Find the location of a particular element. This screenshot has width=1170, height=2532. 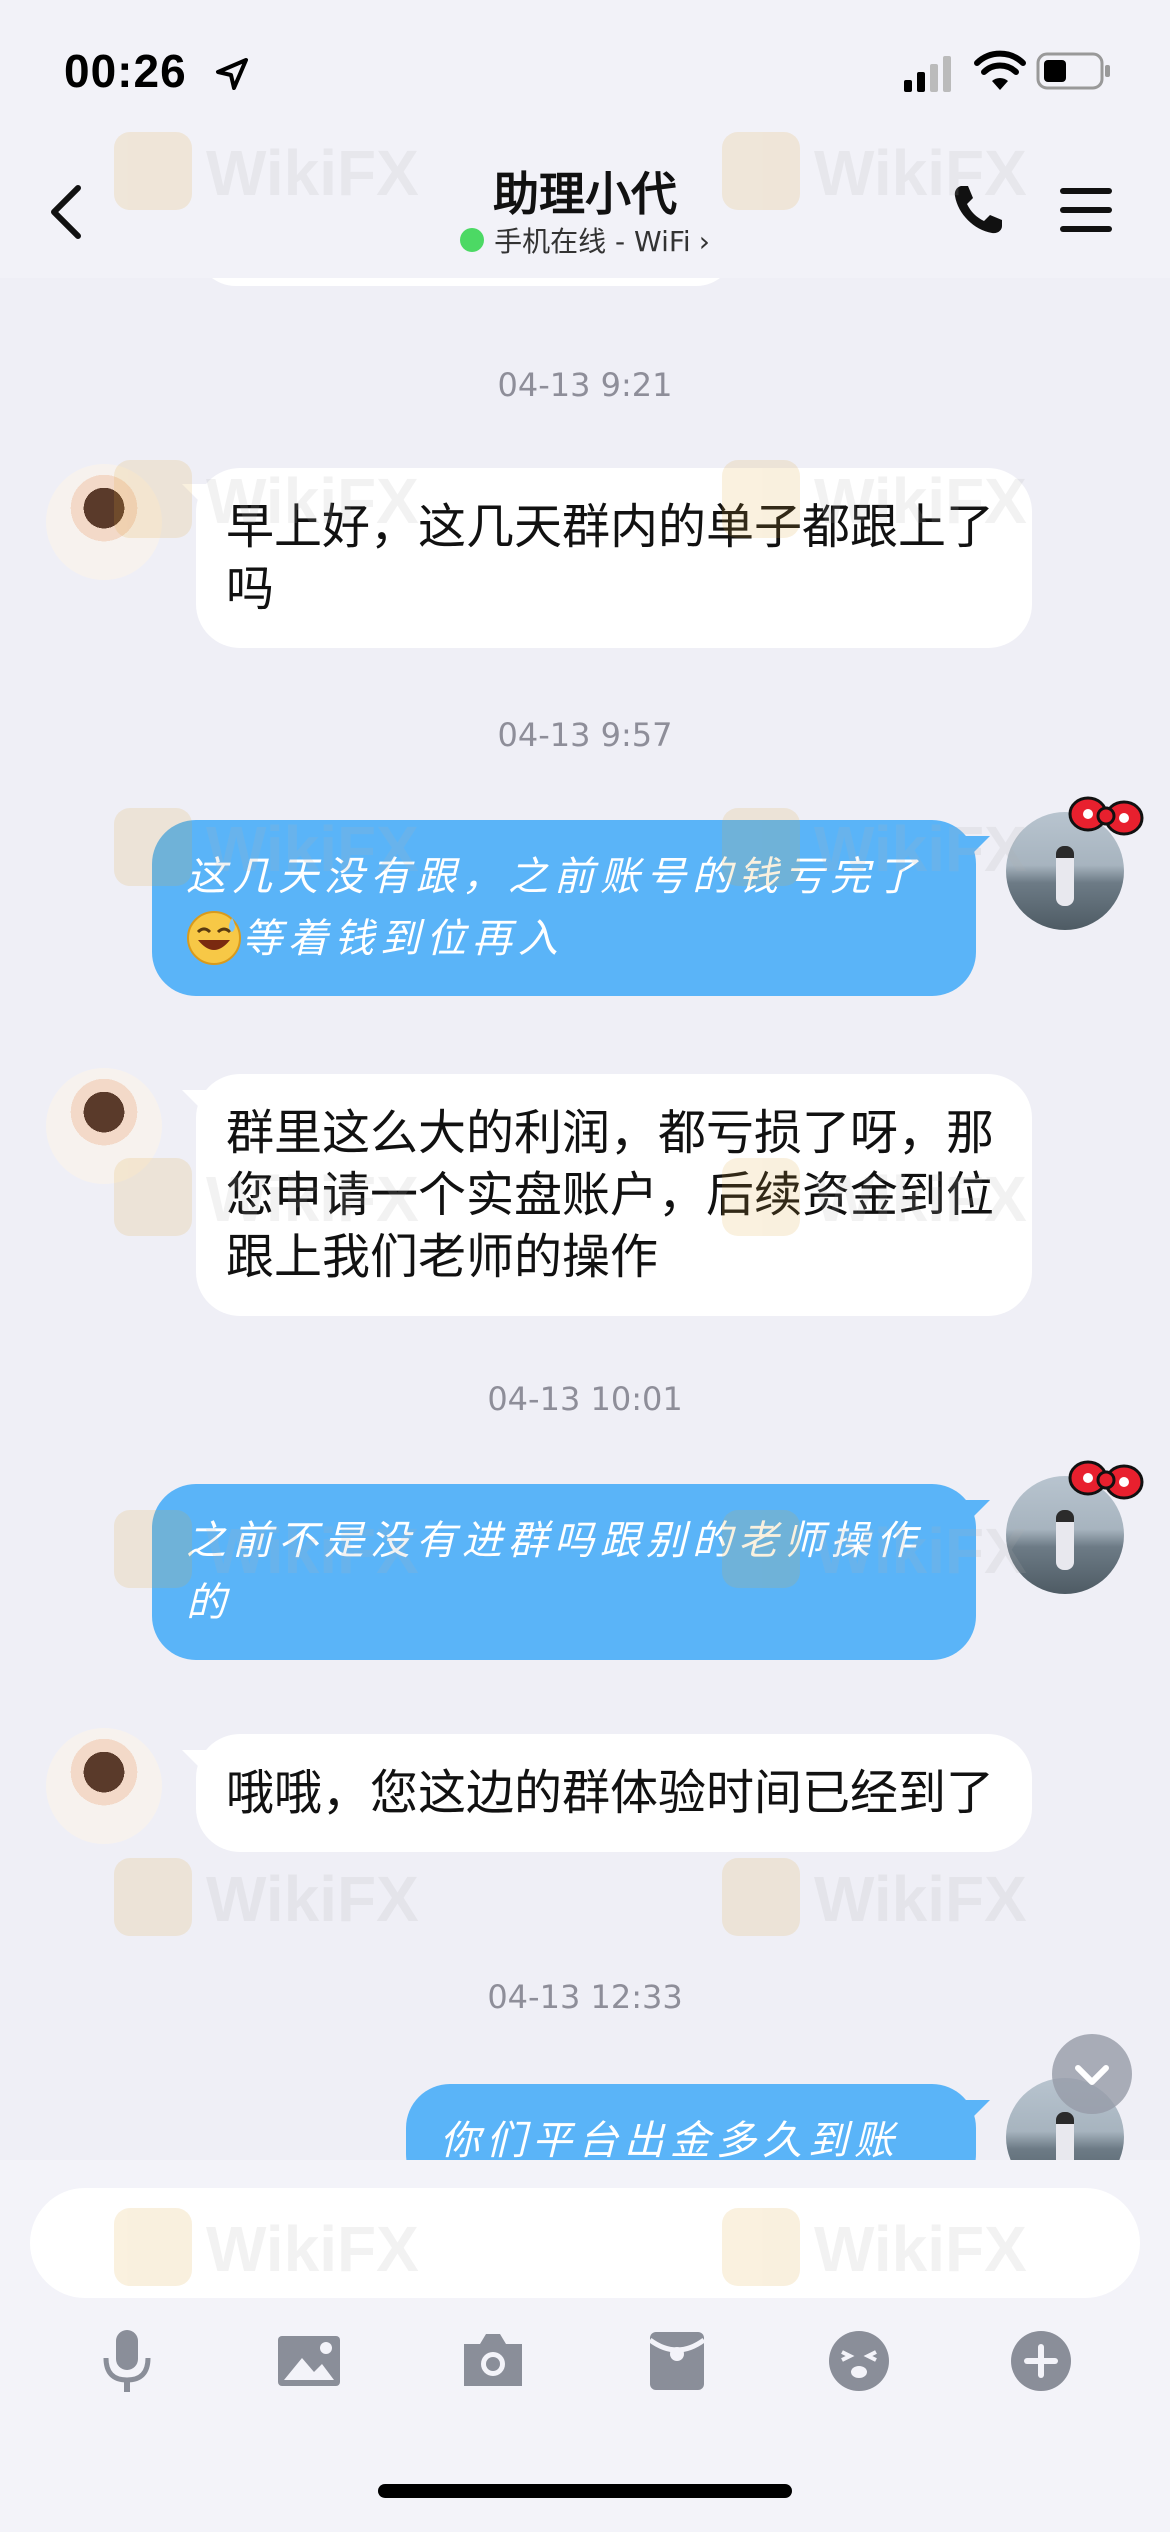

outgoing-message-bubble: 之前不是没有进群吗跟别的老师操作的 is located at coordinates (571, 1572).